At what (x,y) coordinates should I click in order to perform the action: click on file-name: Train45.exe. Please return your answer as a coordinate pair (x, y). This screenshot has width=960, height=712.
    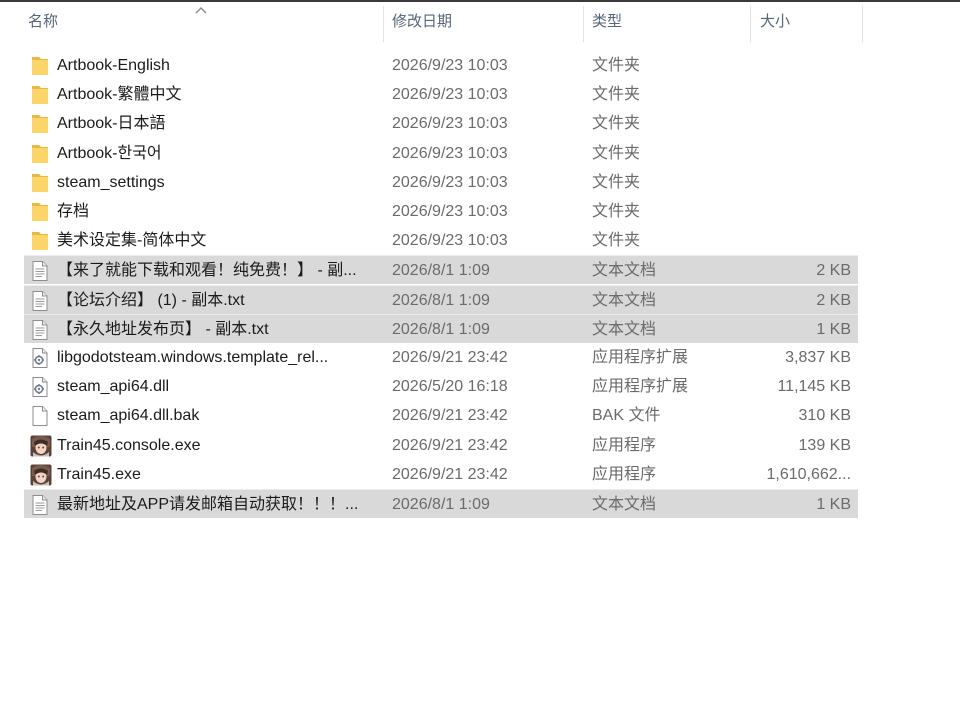
    Looking at the image, I should click on (99, 474).